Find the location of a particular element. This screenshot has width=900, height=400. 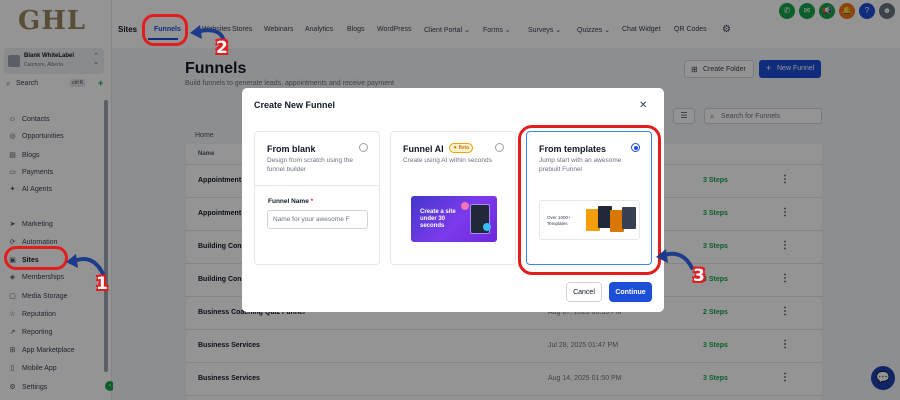

beta-badge-text: Beta is located at coordinates (463, 148).